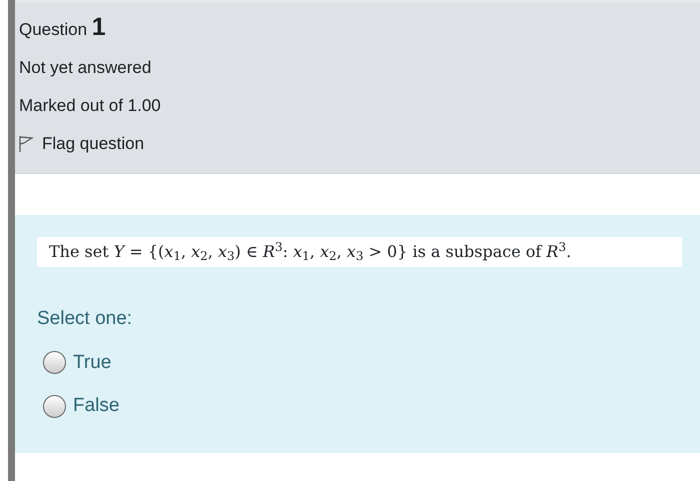 The image size is (700, 481). What do you see at coordinates (359, 252) in the screenshot?
I see `question-text: The set Y = {(x$_{1}$, x$_{2}$, x$_{3}$) ∈ R$^{3}$: x$_{1}$, x$_{2}$, x$_{3}$ > 0} is a subspace of R$^{3}$.` at bounding box center [359, 252].